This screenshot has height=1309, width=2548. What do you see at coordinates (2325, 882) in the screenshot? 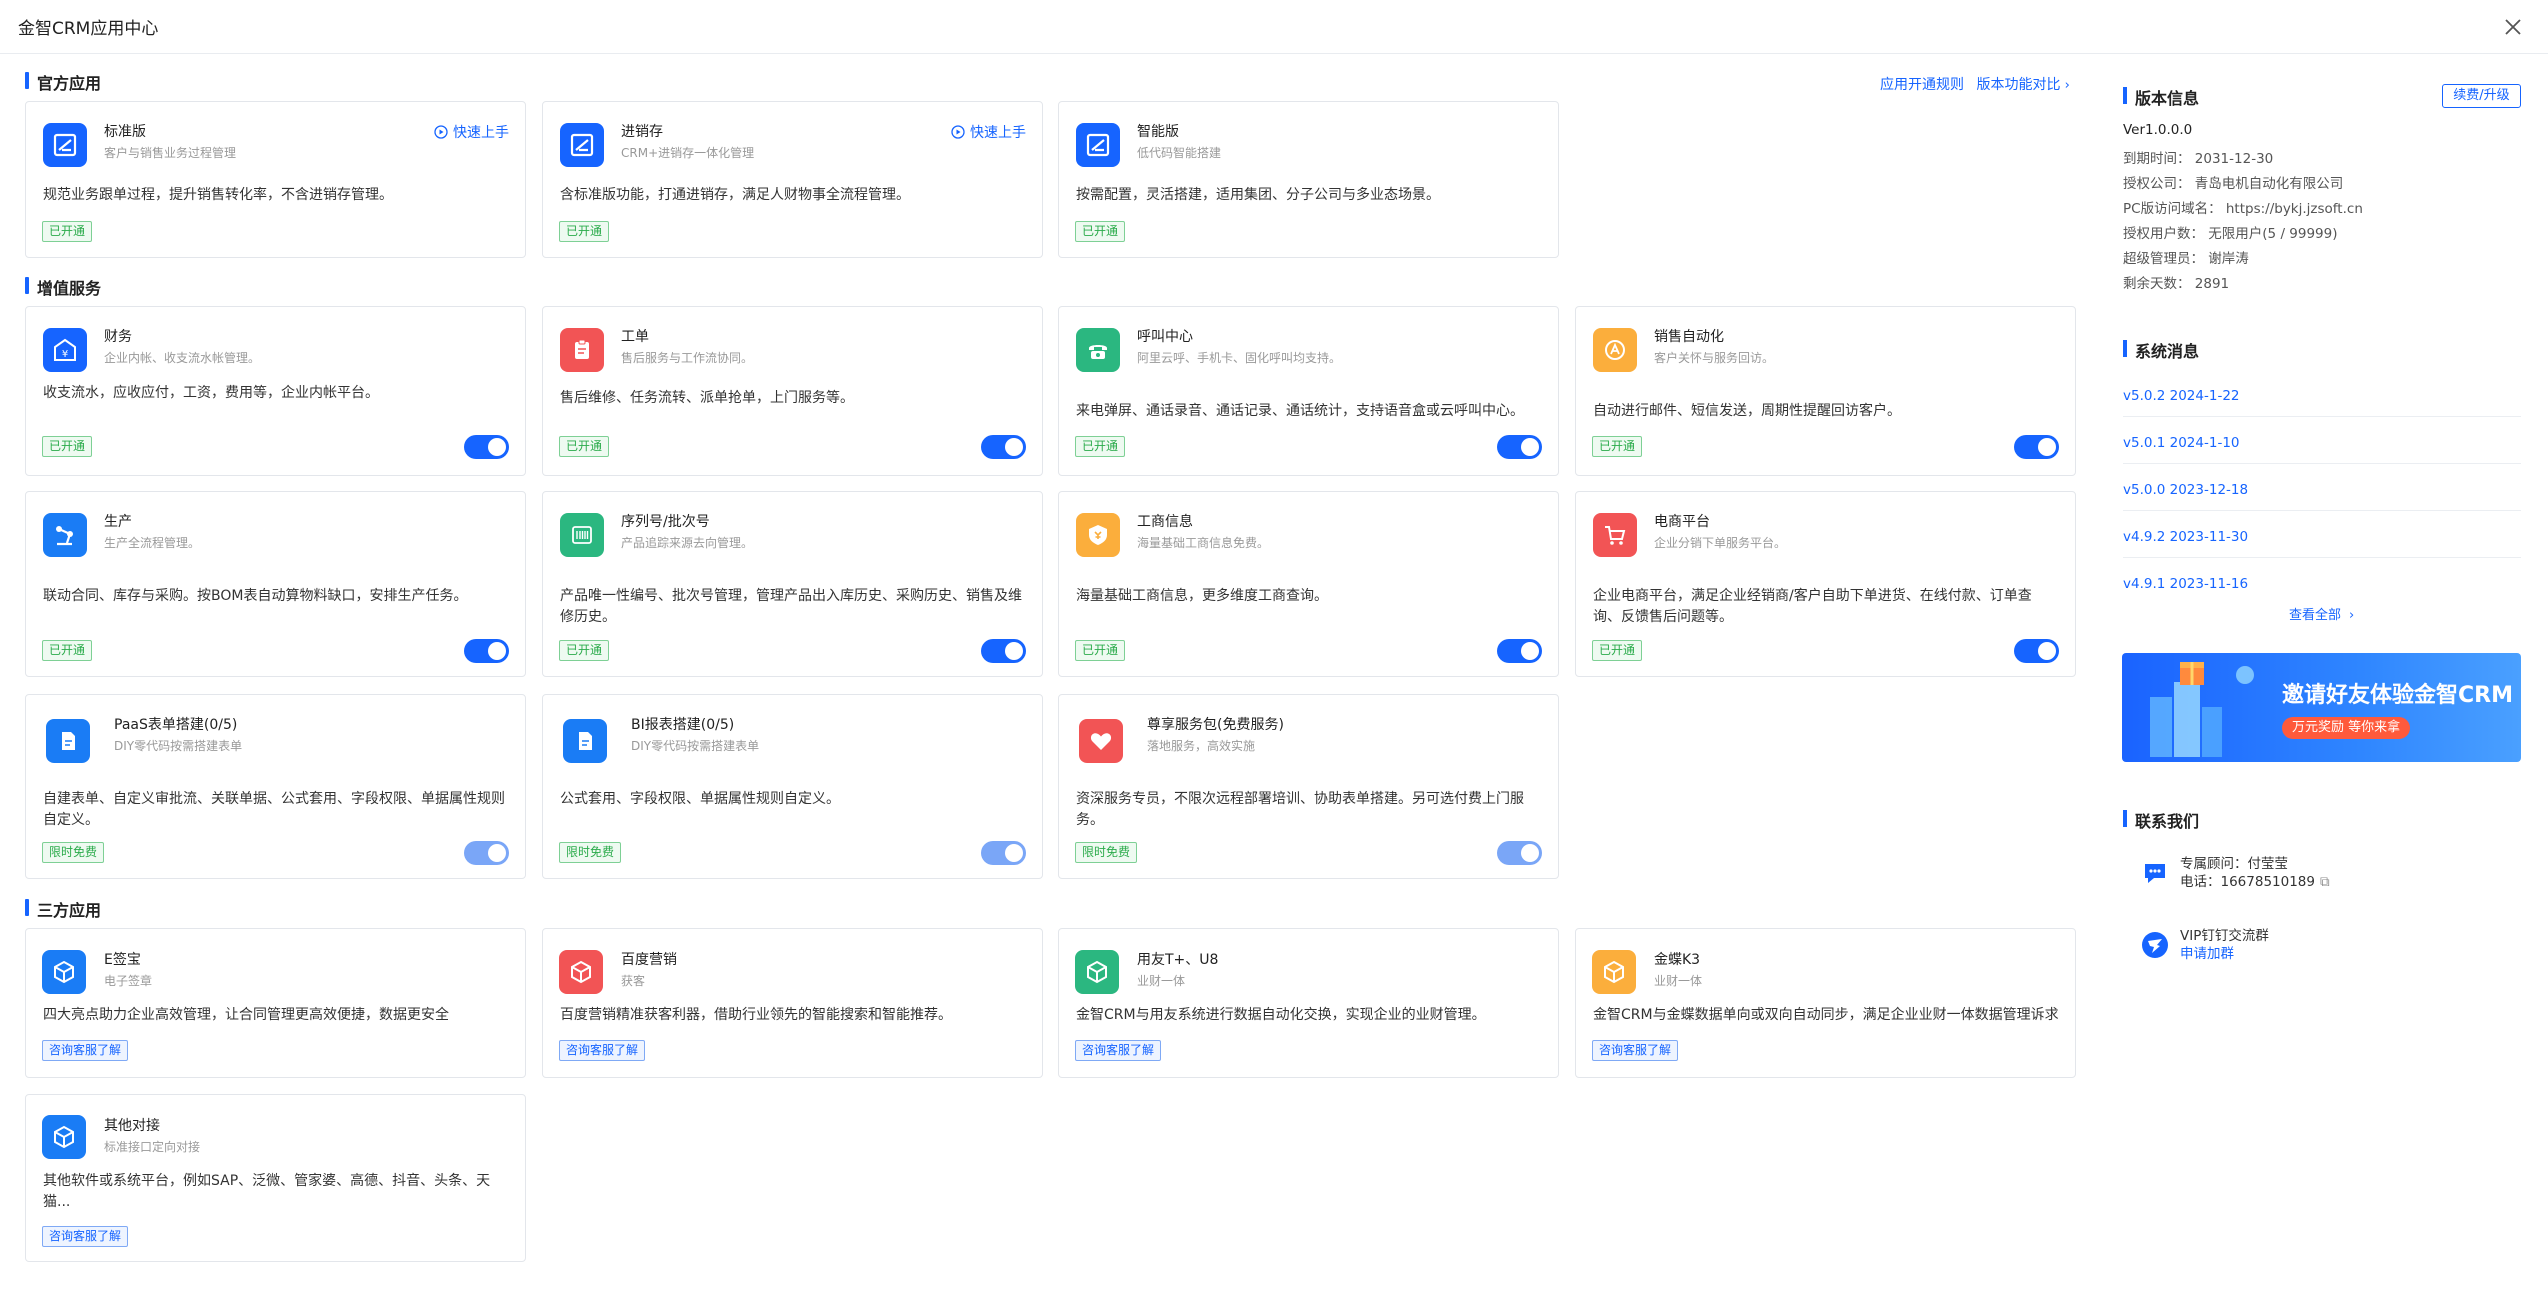
I see `copy-icon: ⧉` at bounding box center [2325, 882].